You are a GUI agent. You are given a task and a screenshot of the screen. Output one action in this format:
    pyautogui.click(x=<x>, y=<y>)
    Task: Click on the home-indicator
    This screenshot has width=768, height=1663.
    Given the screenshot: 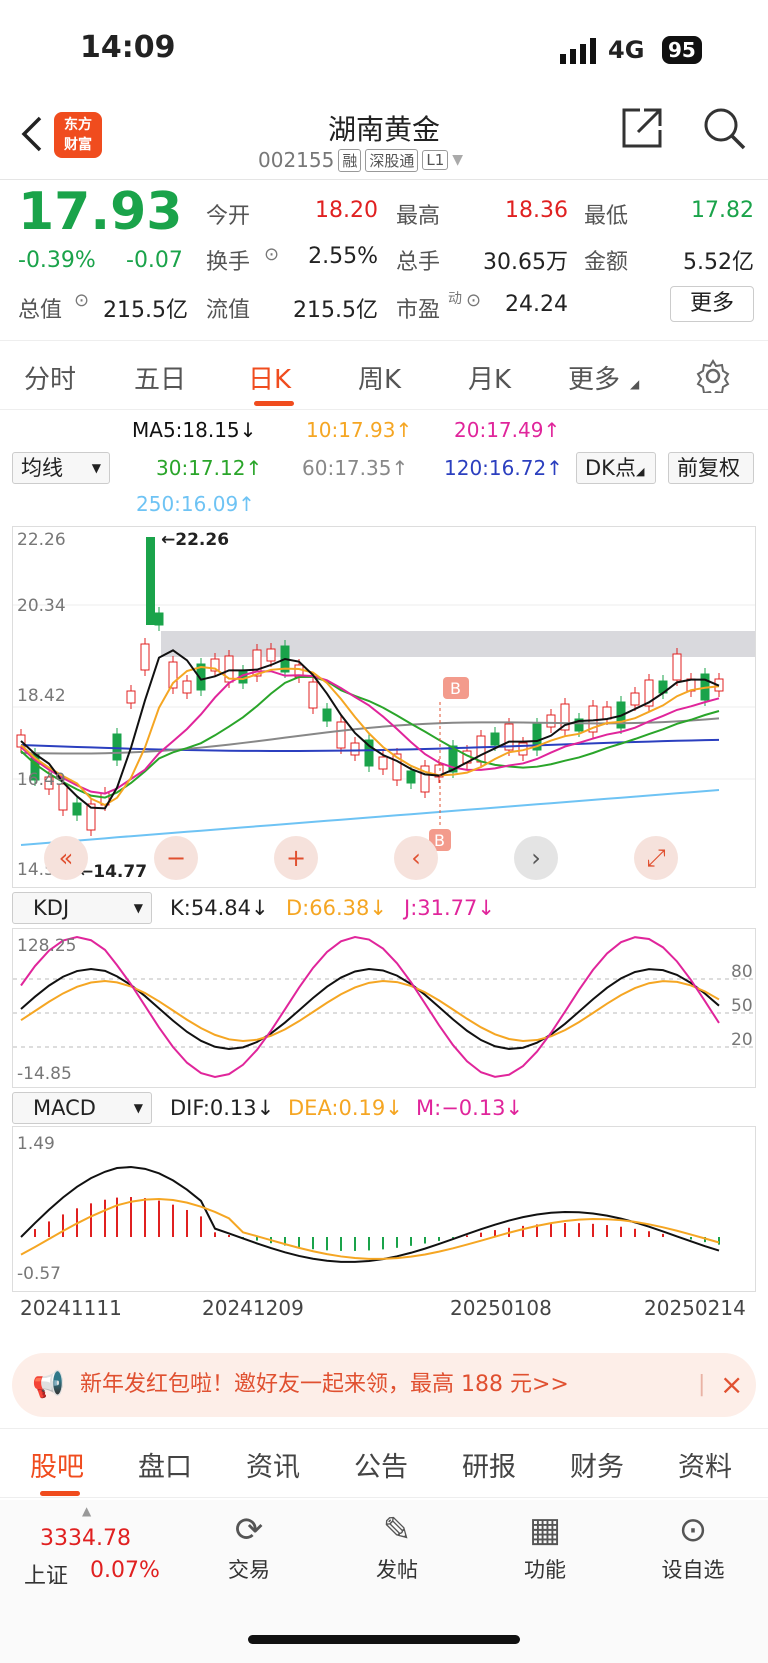 What is the action you would take?
    pyautogui.click(x=384, y=1639)
    